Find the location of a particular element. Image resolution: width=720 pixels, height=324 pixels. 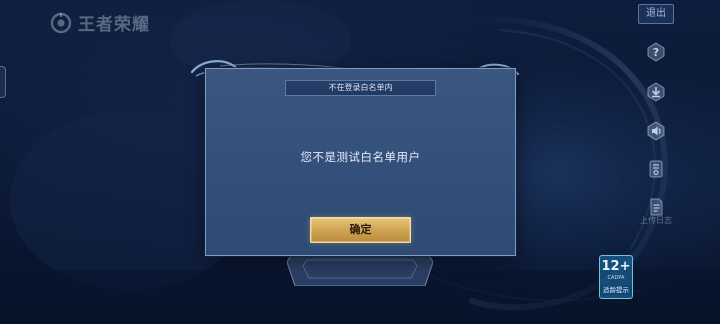

speaker-icon is located at coordinates (656, 131).